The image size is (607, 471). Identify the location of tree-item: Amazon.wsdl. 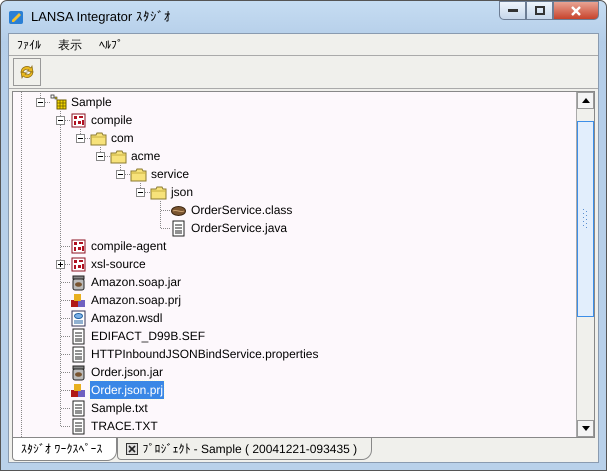
(127, 318).